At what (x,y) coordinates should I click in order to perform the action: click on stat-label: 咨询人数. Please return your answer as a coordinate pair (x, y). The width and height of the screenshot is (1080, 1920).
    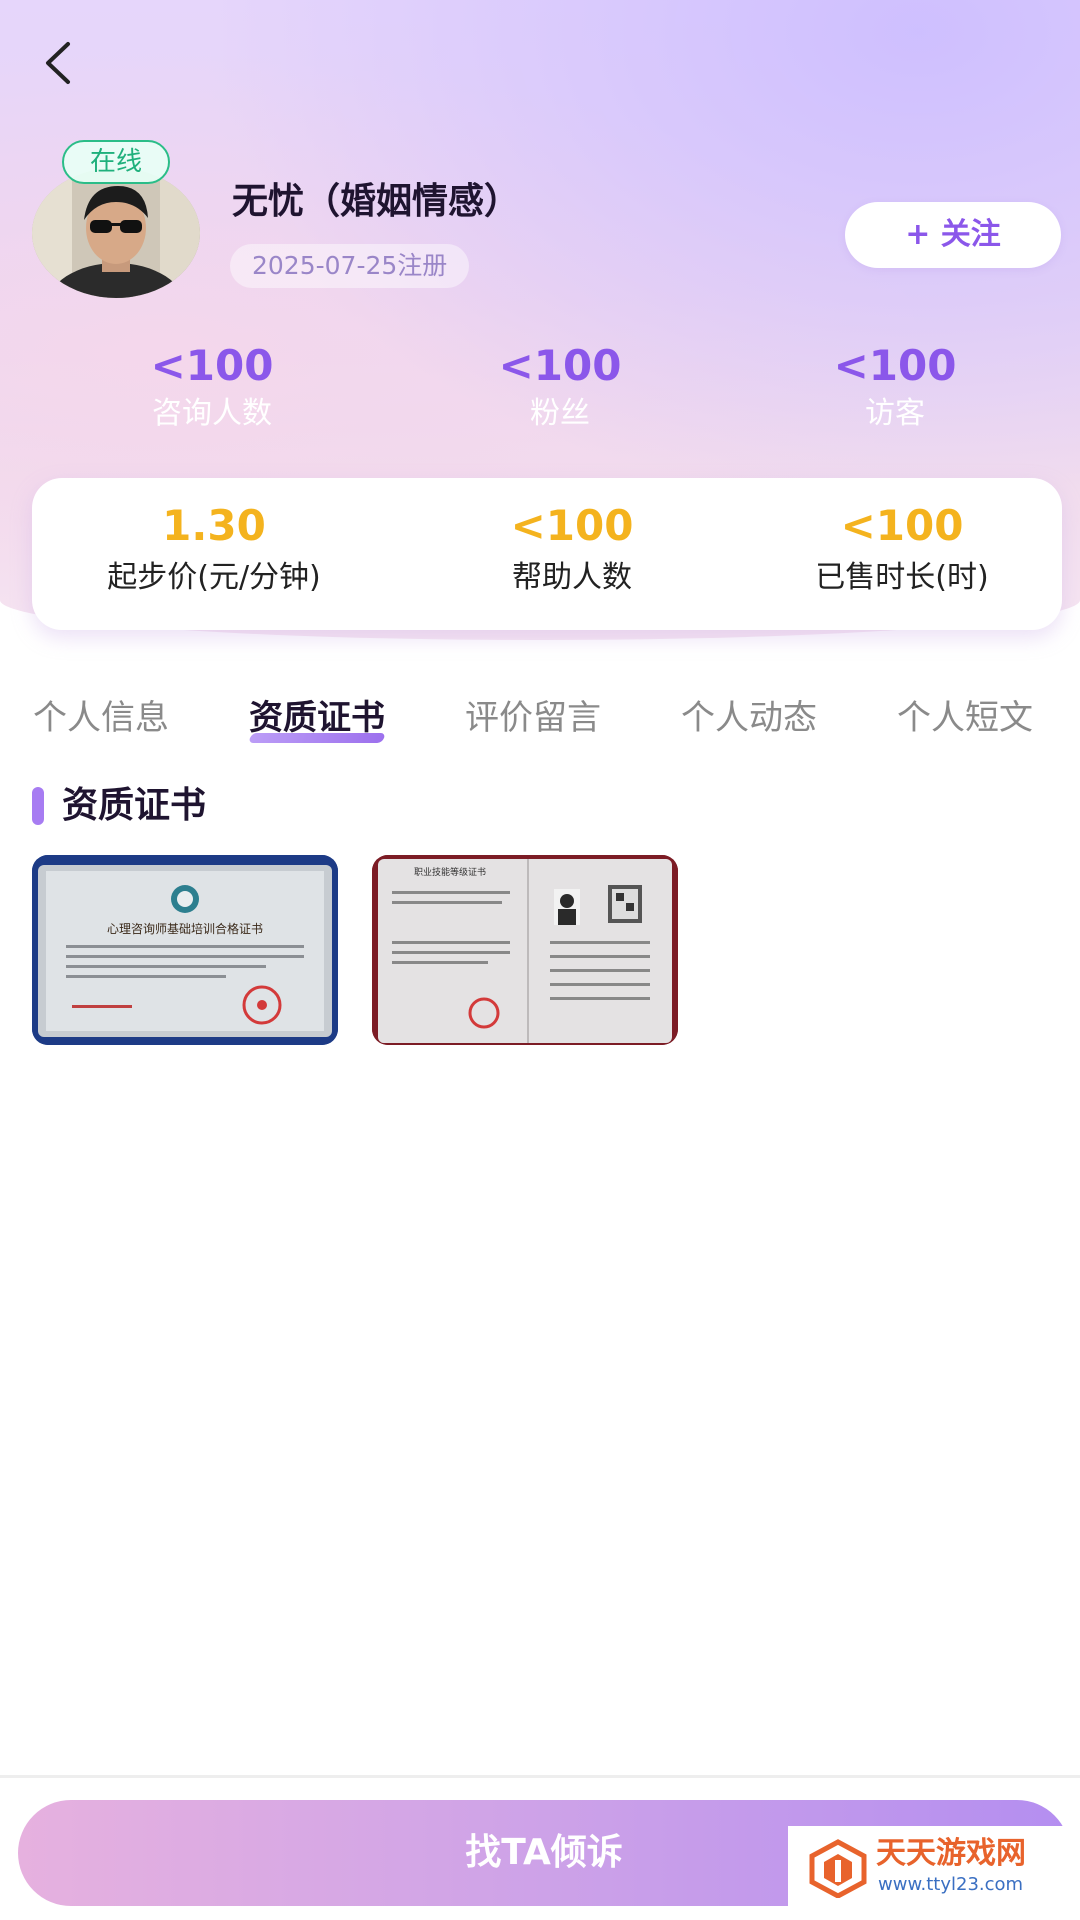
    Looking at the image, I should click on (212, 413).